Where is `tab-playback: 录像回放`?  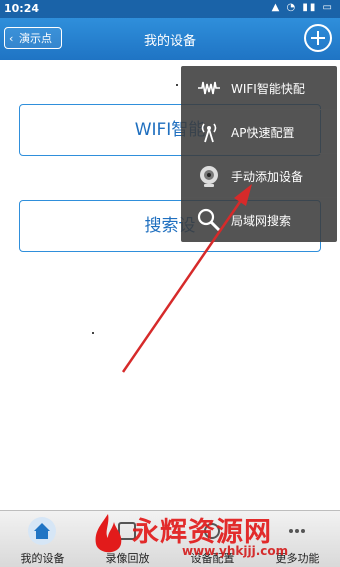 tab-playback: 录像回放 is located at coordinates (127, 539).